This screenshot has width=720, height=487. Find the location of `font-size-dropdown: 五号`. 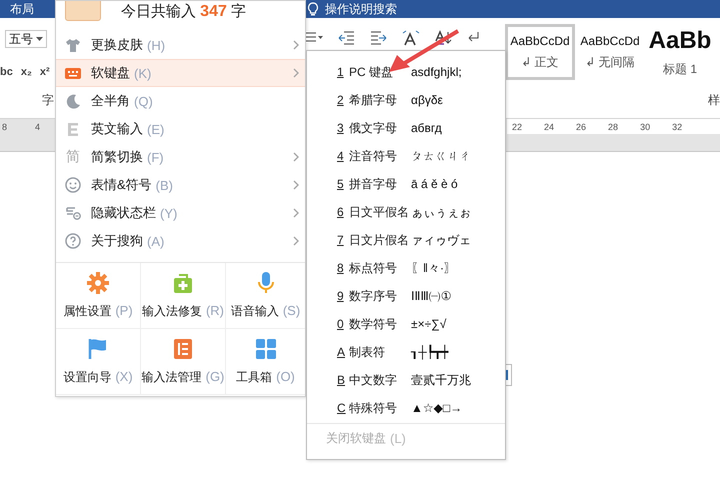

font-size-dropdown: 五号 is located at coordinates (26, 39).